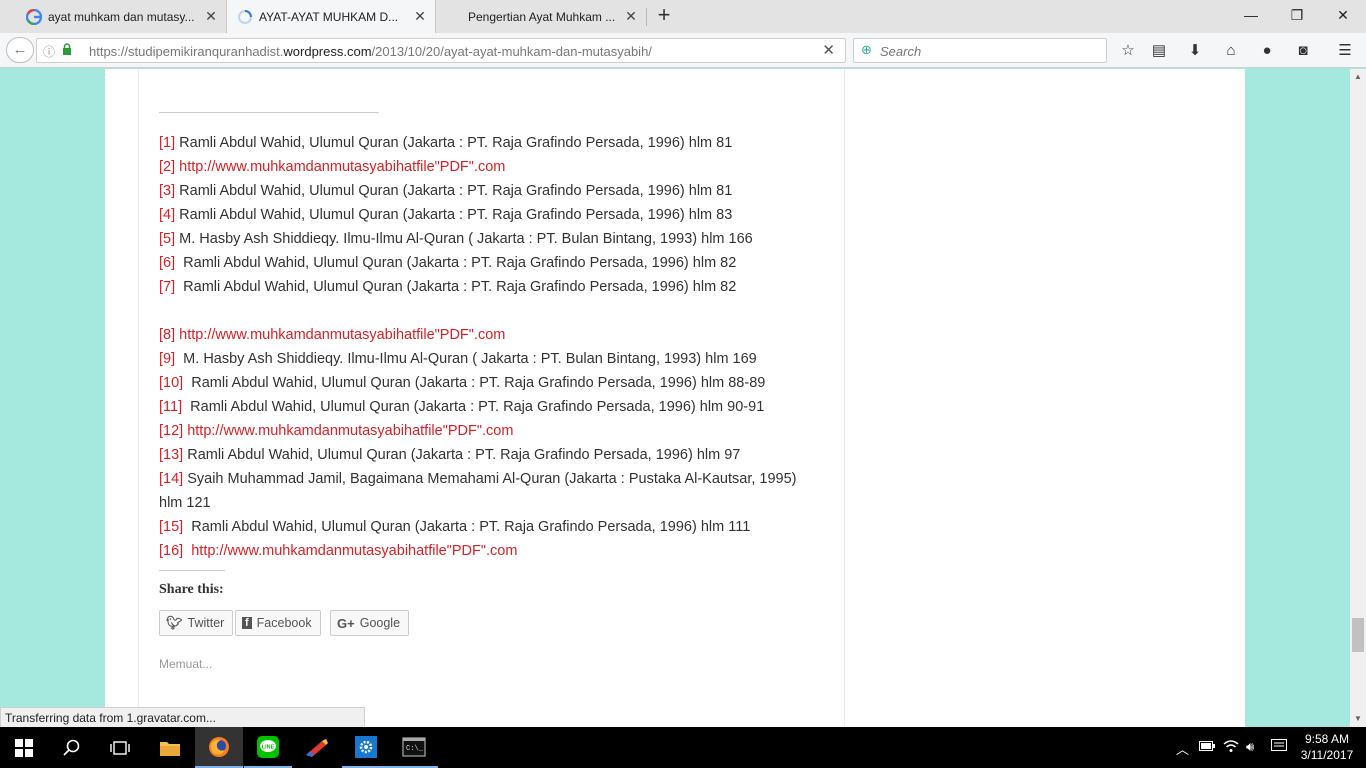  I want to click on facebook-icon: f, so click(247, 623).